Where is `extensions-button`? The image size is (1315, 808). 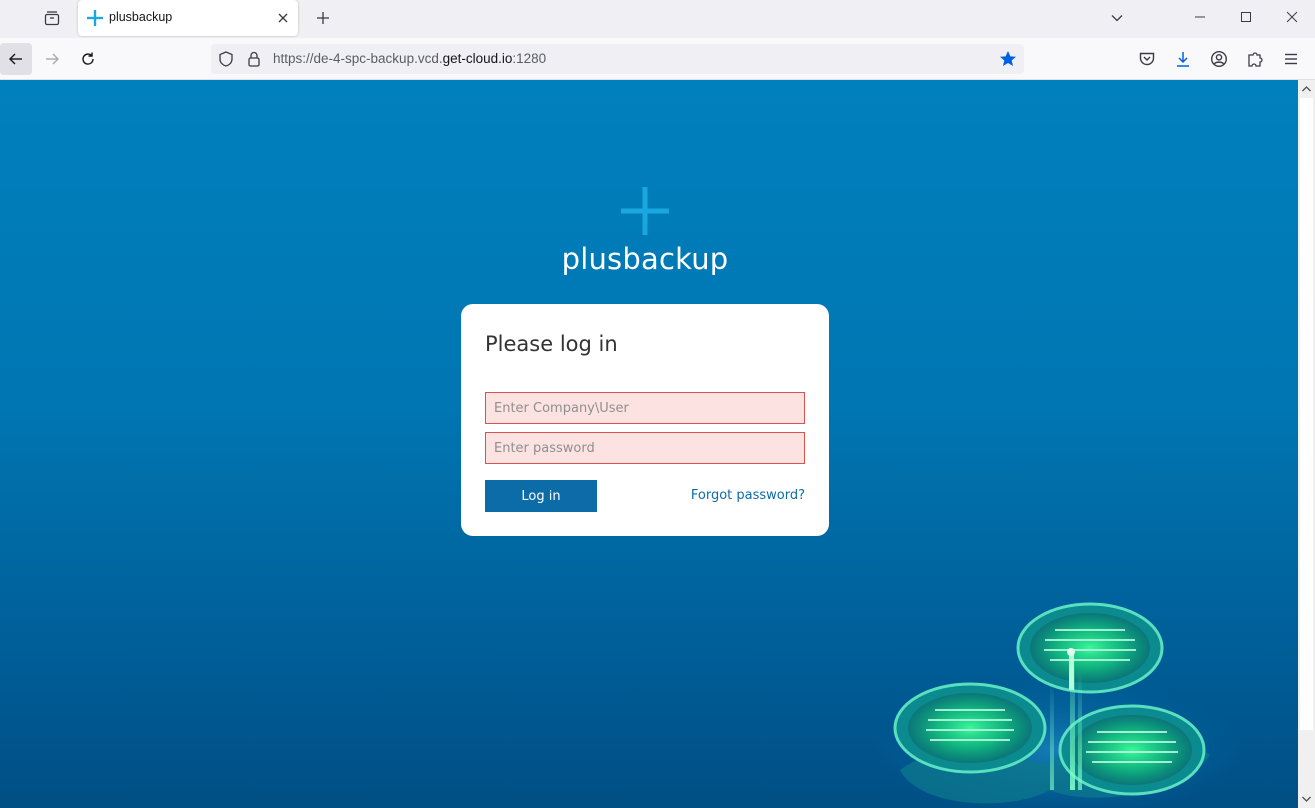 extensions-button is located at coordinates (1255, 59).